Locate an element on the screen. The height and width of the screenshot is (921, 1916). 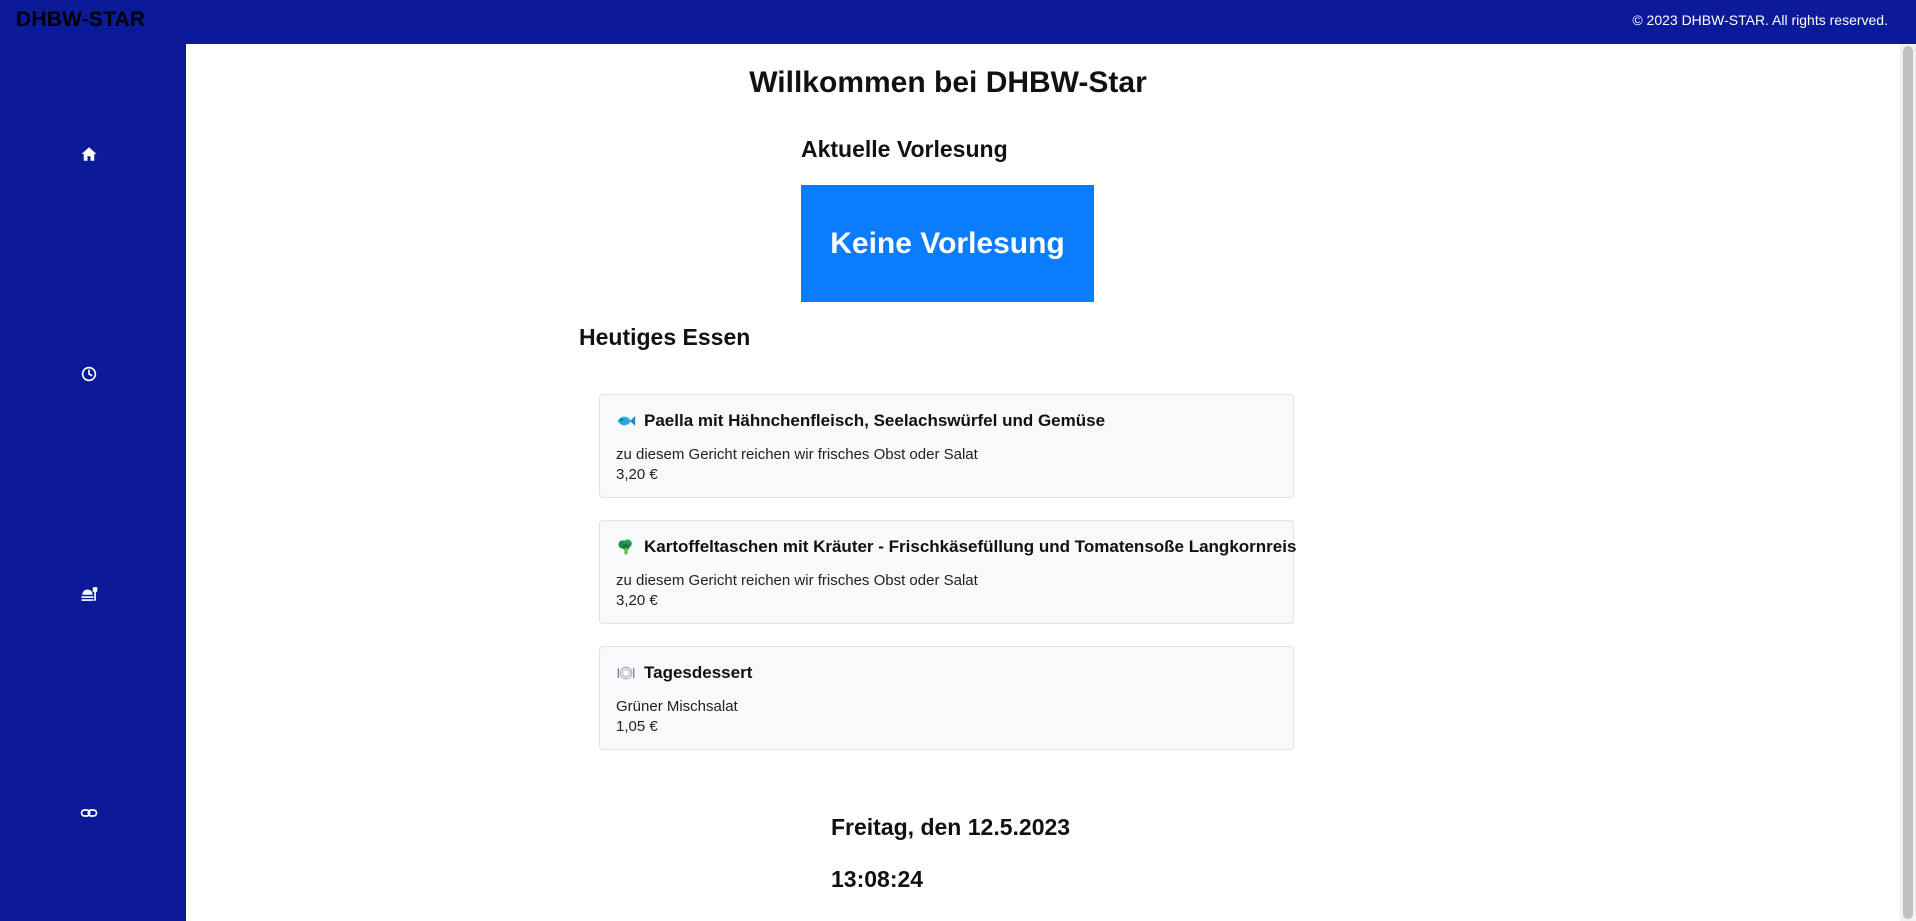
sidebar-item-food is located at coordinates (89, 594).